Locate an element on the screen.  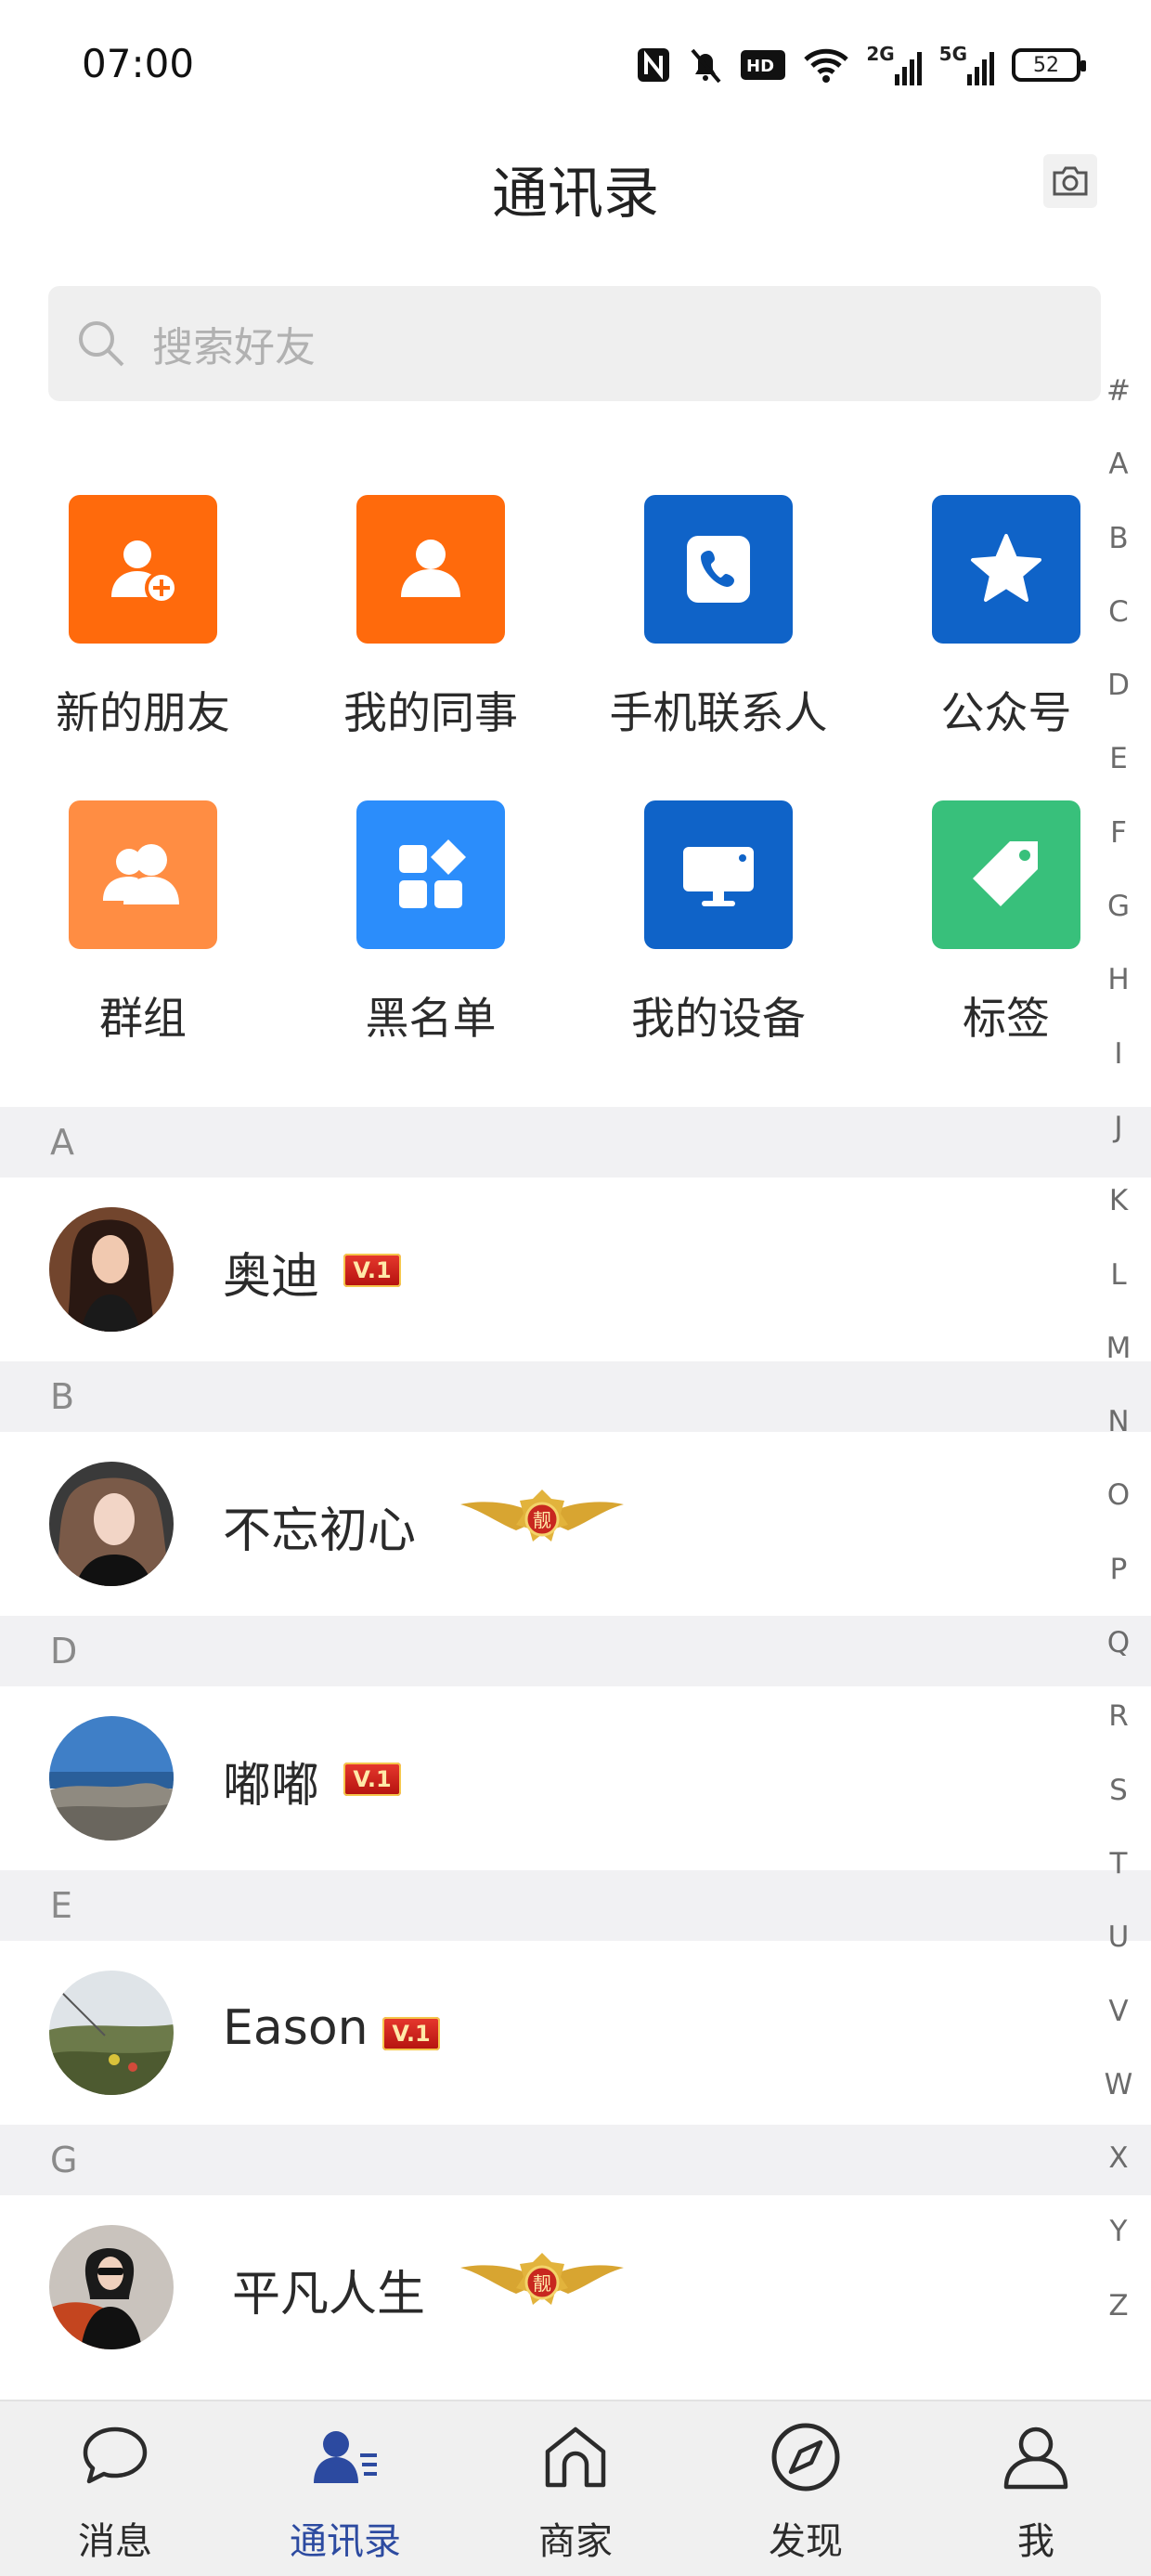
index-letter: G is located at coordinates (1118, 921).